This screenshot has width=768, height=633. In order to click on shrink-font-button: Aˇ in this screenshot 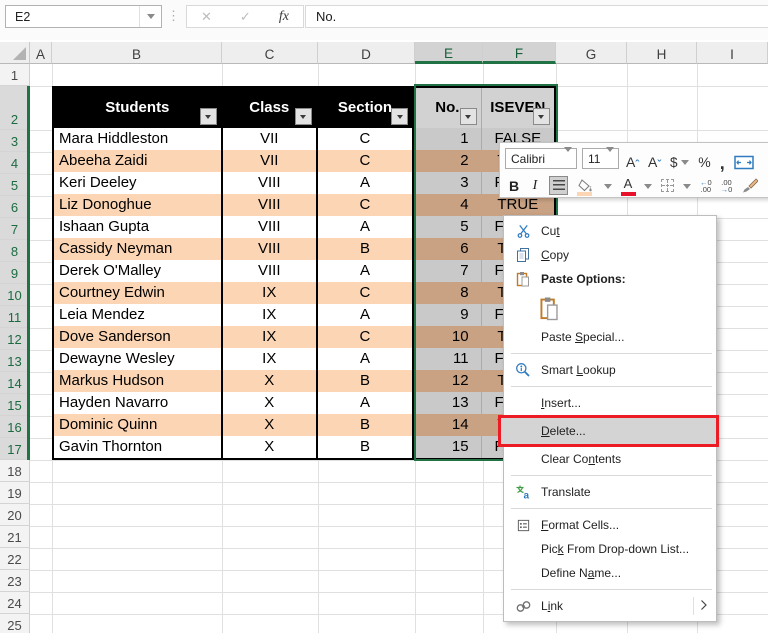, I will do `click(654, 159)`.